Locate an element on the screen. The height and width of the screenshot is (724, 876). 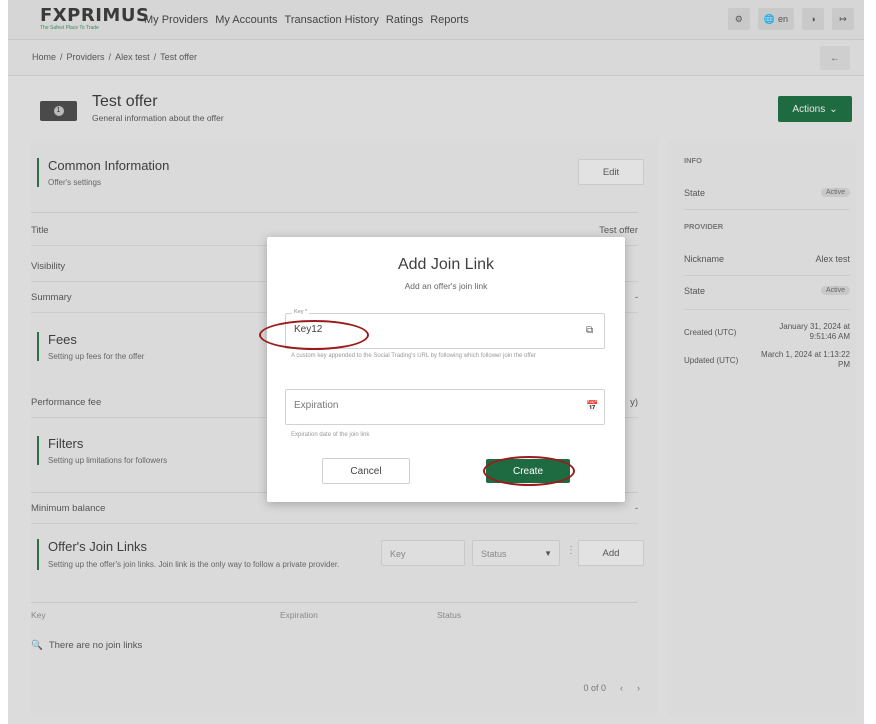
breadcrumb-home: Home is located at coordinates (44, 57).